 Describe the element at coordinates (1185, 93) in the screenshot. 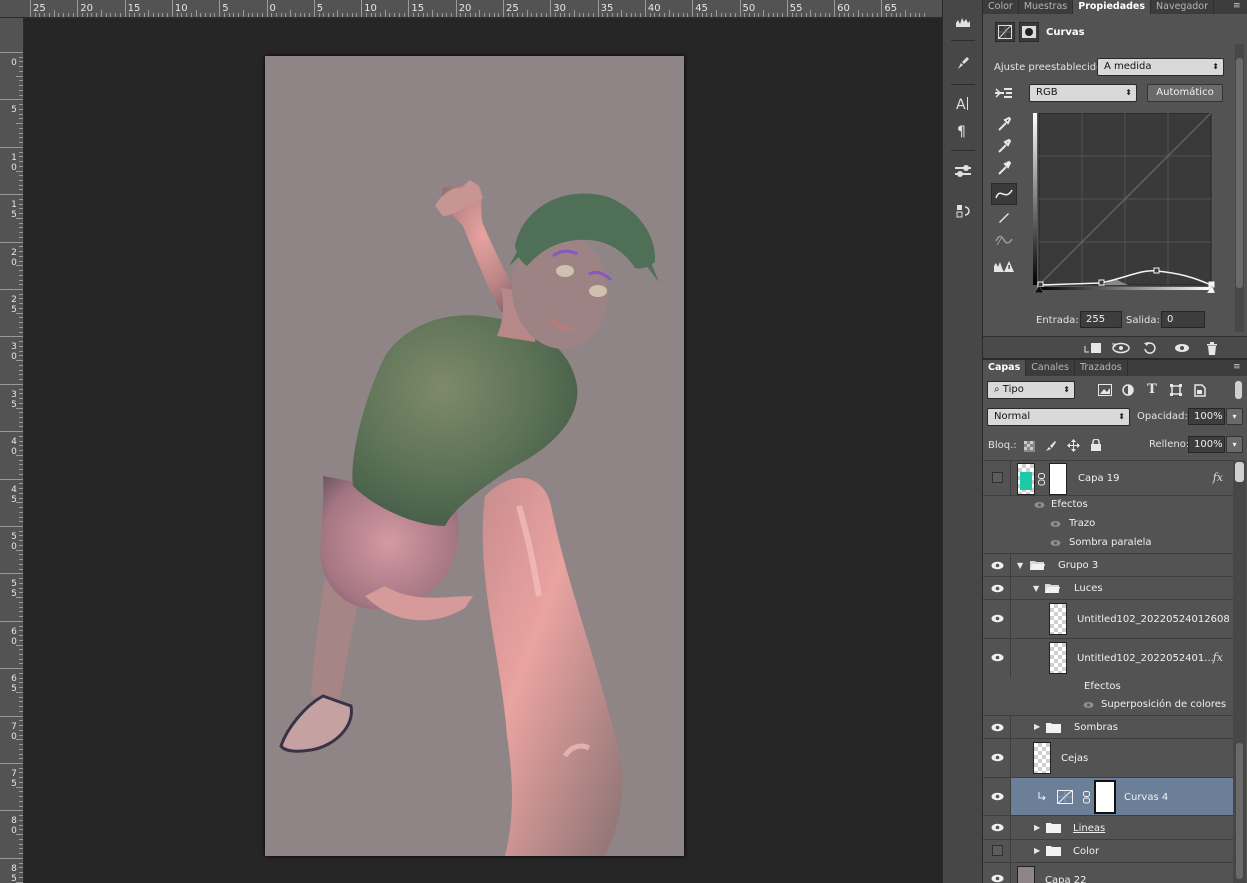

I see `auto-button: Automático` at that location.